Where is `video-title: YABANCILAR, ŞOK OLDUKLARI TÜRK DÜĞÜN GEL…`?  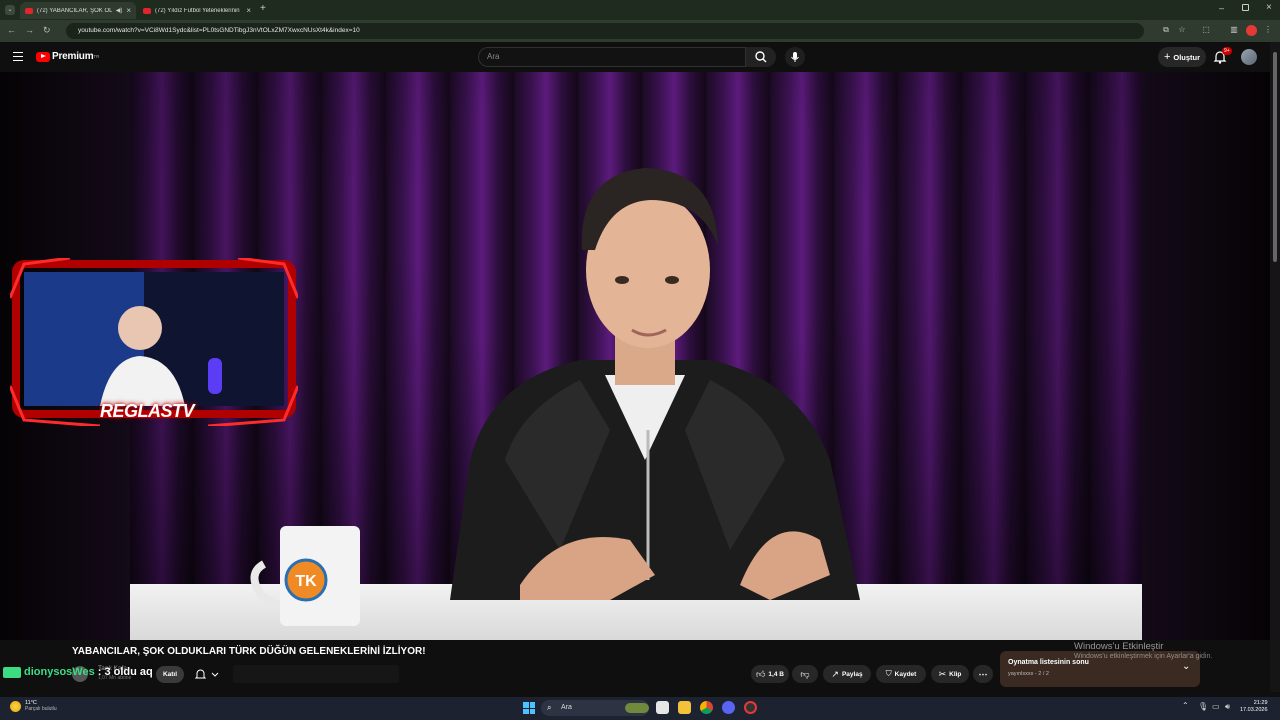
video-title: YABANCILAR, ŞOK OLDUKLARI TÜRK DÜĞÜN GEL… is located at coordinates (249, 651).